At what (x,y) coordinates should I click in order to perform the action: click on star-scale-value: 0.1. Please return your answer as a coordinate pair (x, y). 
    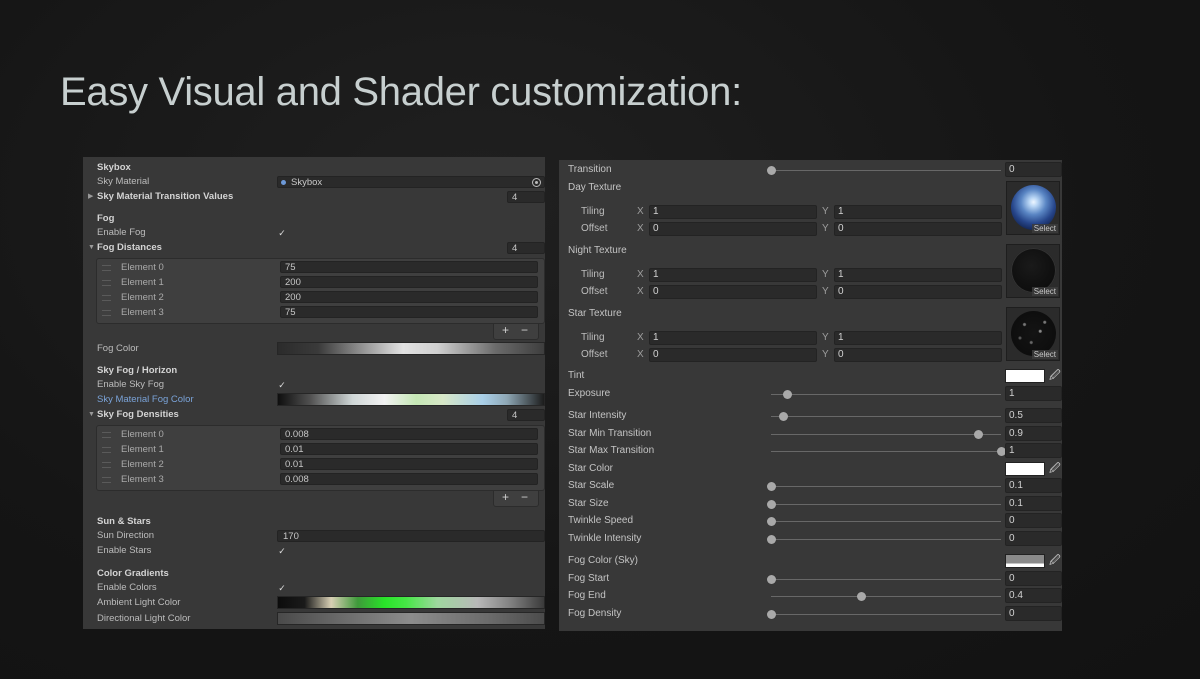
    Looking at the image, I should click on (1033, 485).